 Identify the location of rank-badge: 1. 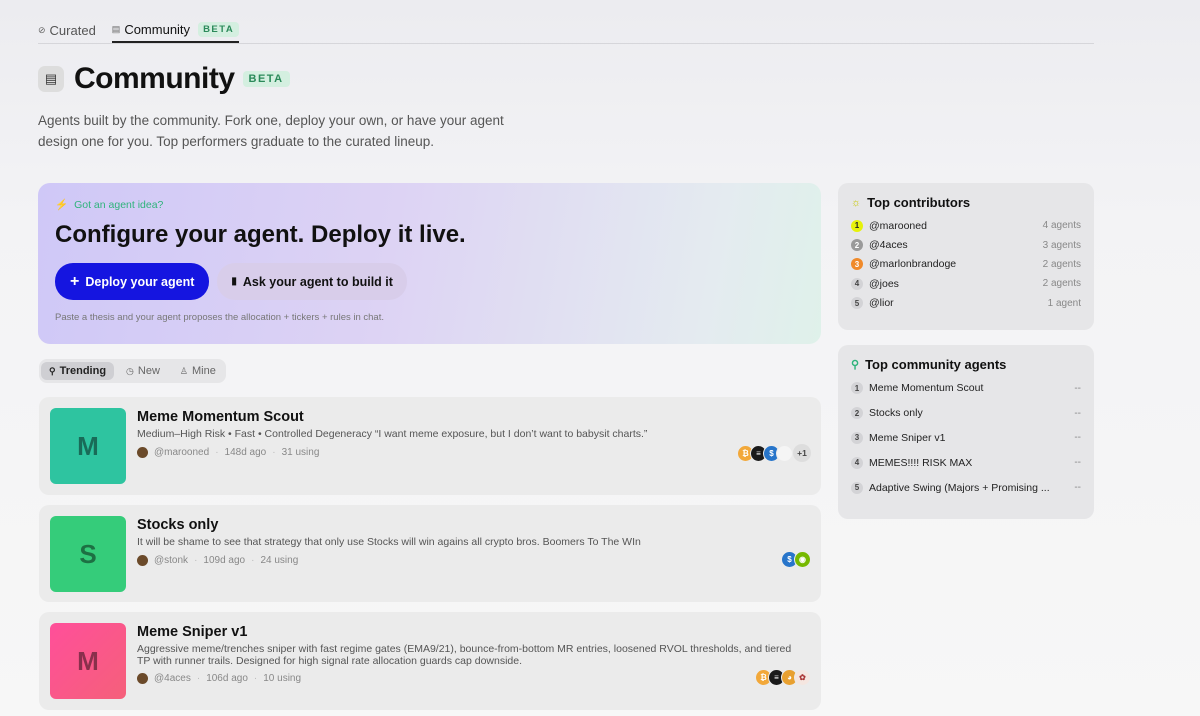
(857, 225).